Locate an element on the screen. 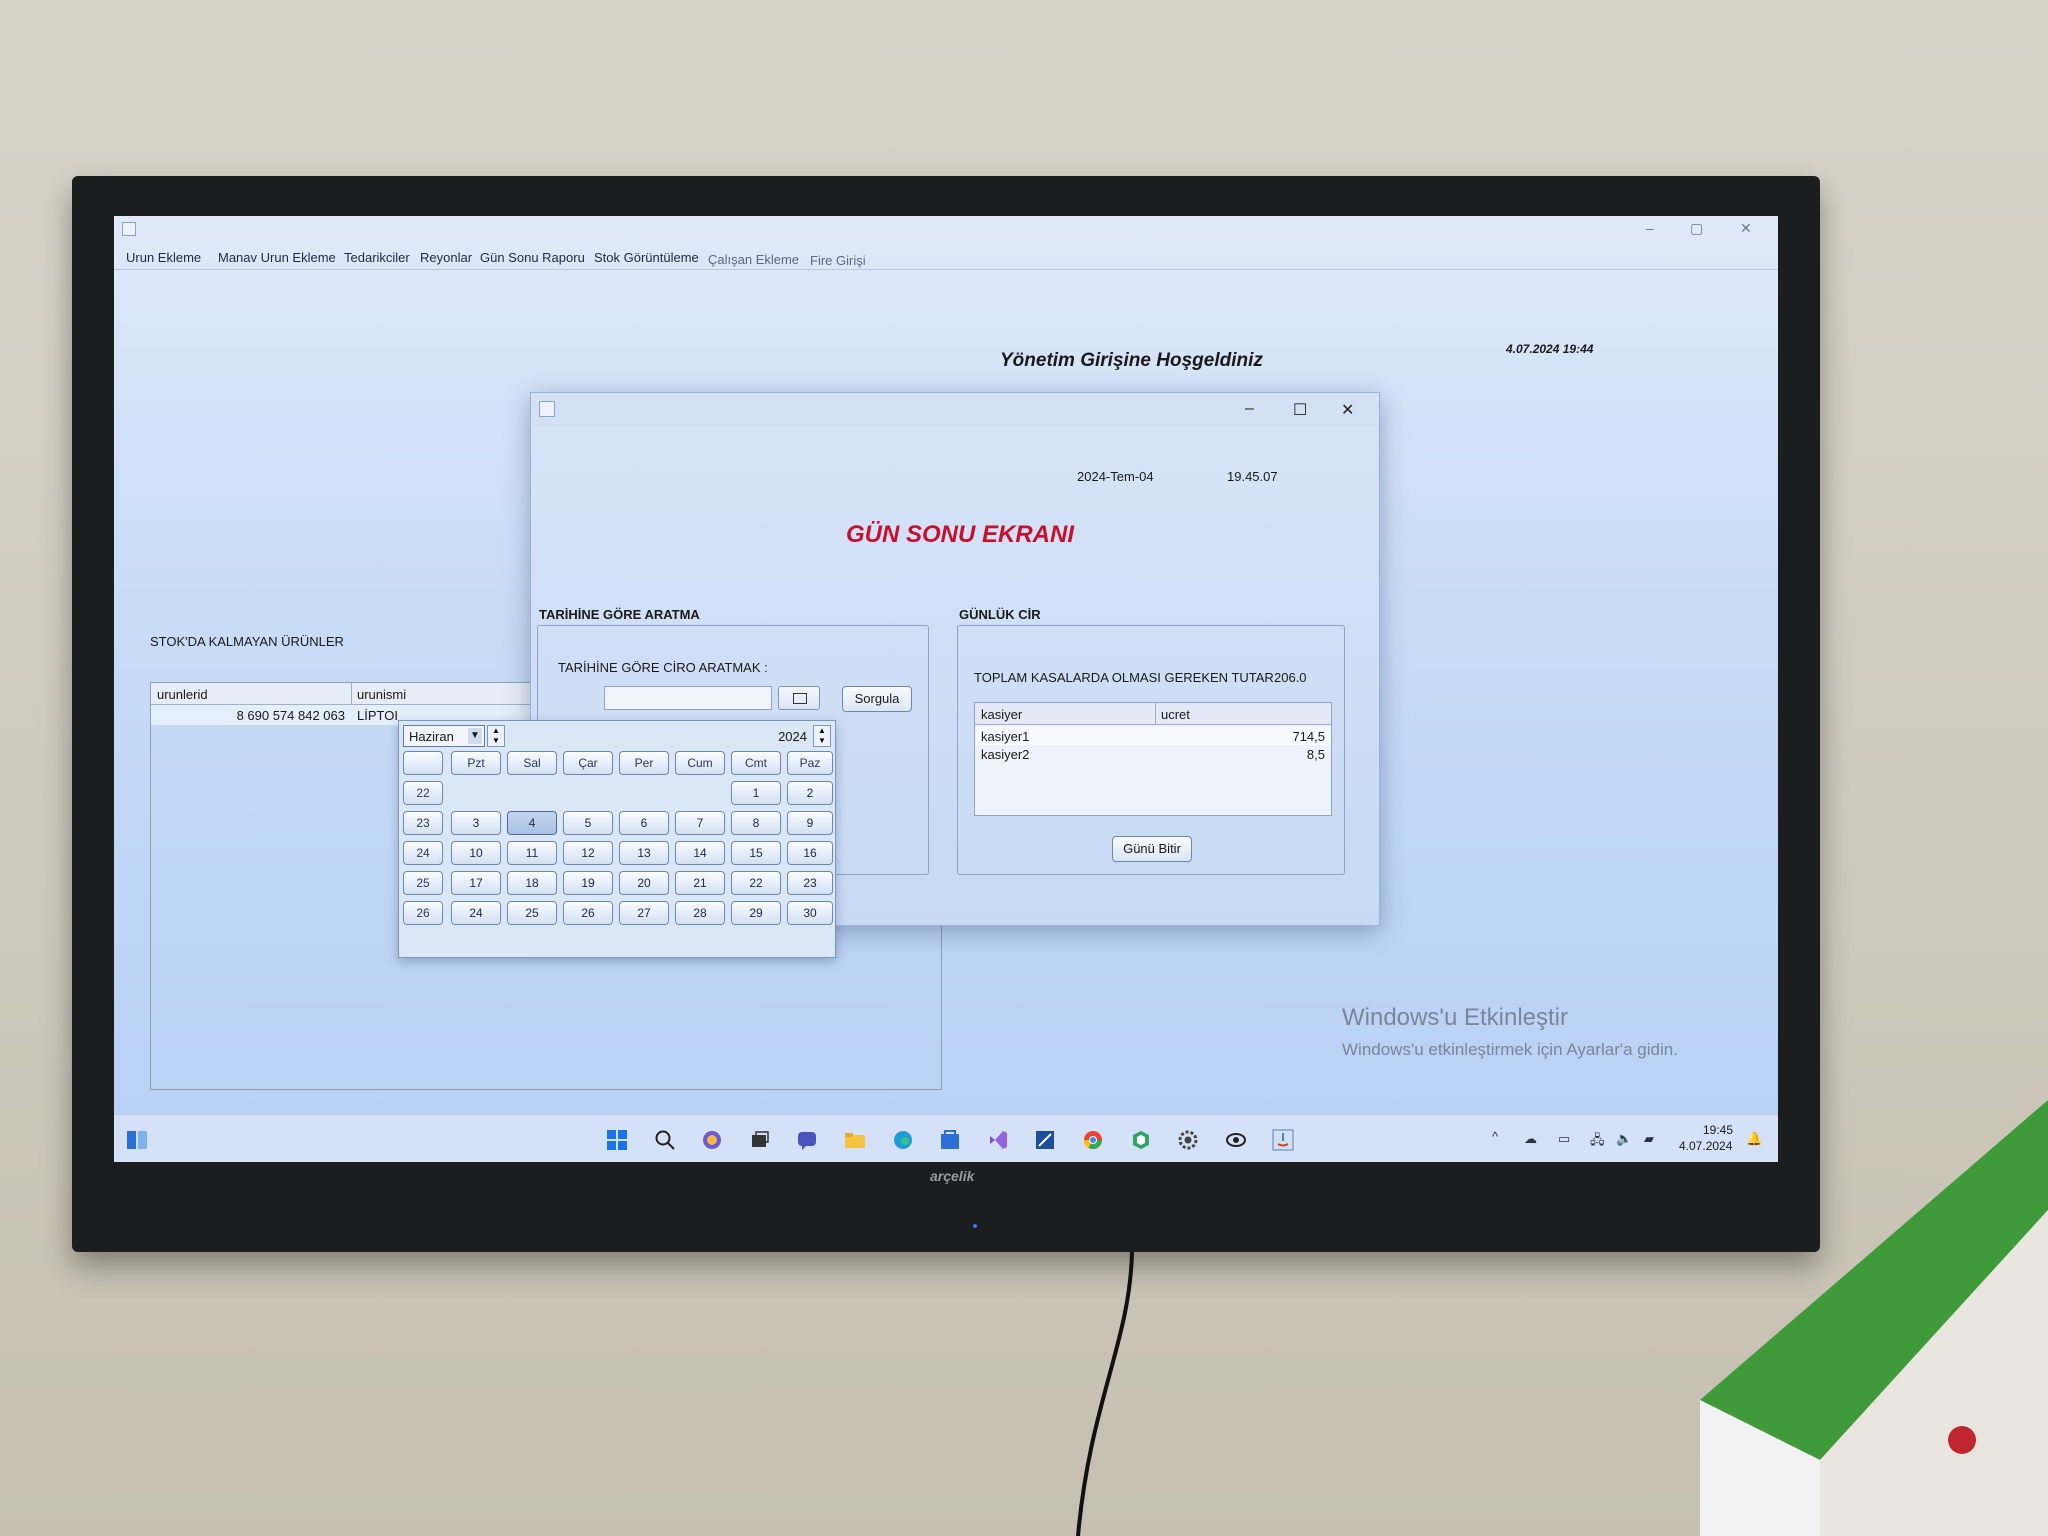 This screenshot has height=1536, width=2048. gunu-bitir-button: Günü Bitir is located at coordinates (1152, 849).